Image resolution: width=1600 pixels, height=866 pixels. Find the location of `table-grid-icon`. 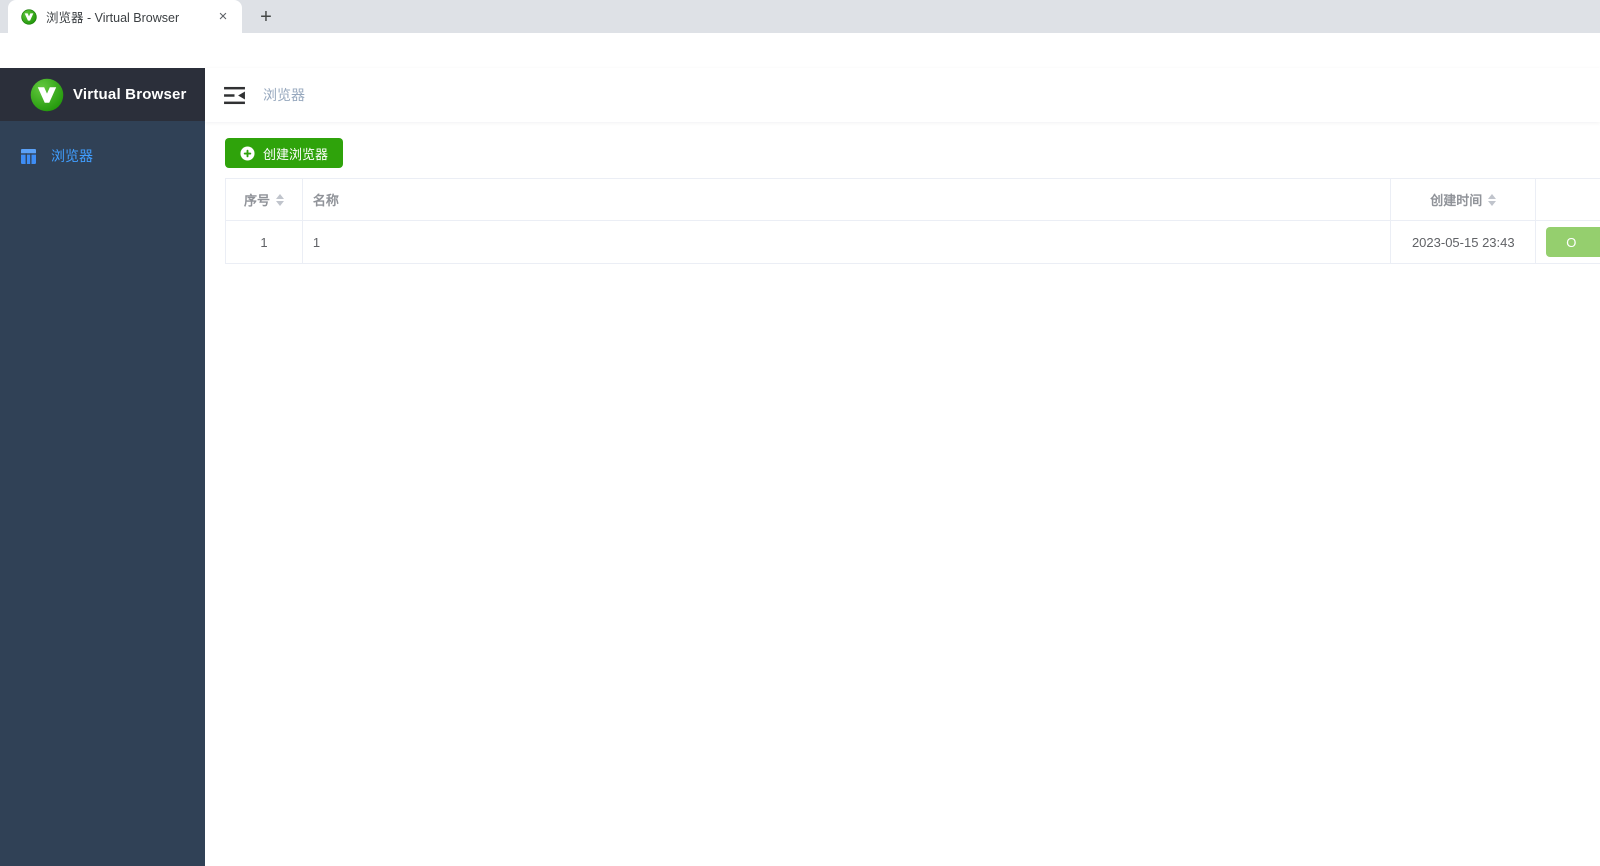

table-grid-icon is located at coordinates (28, 156).